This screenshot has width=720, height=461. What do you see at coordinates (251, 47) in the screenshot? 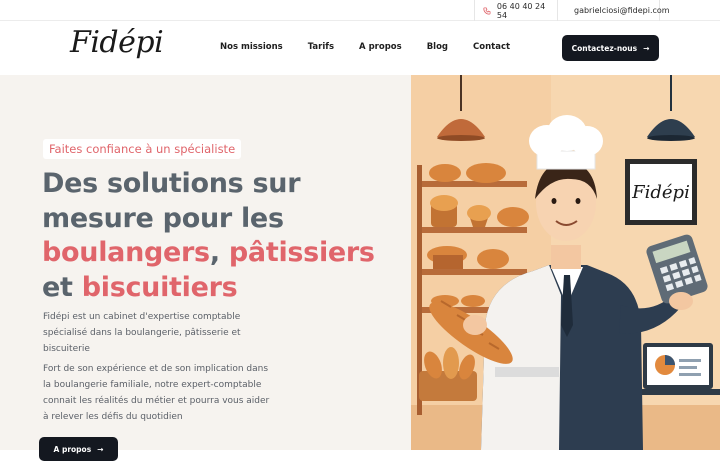
I see `nav-link-missions: Nos missions` at bounding box center [251, 47].